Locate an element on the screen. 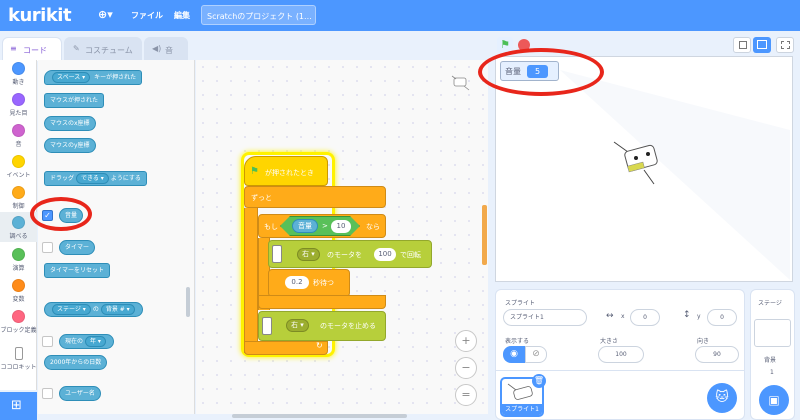  category-label: 調べる is located at coordinates (18, 236).